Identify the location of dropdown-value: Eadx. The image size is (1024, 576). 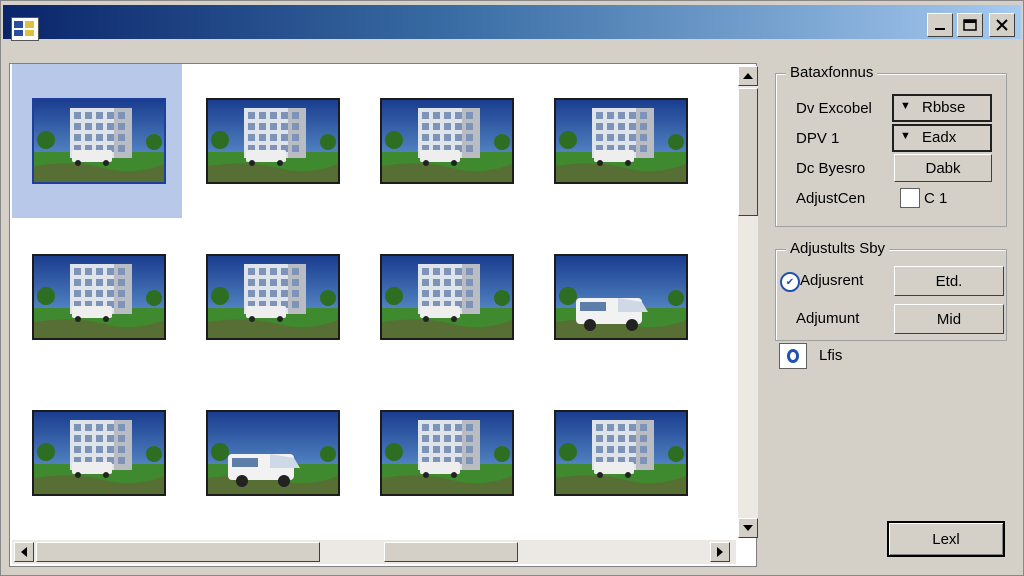
(939, 137).